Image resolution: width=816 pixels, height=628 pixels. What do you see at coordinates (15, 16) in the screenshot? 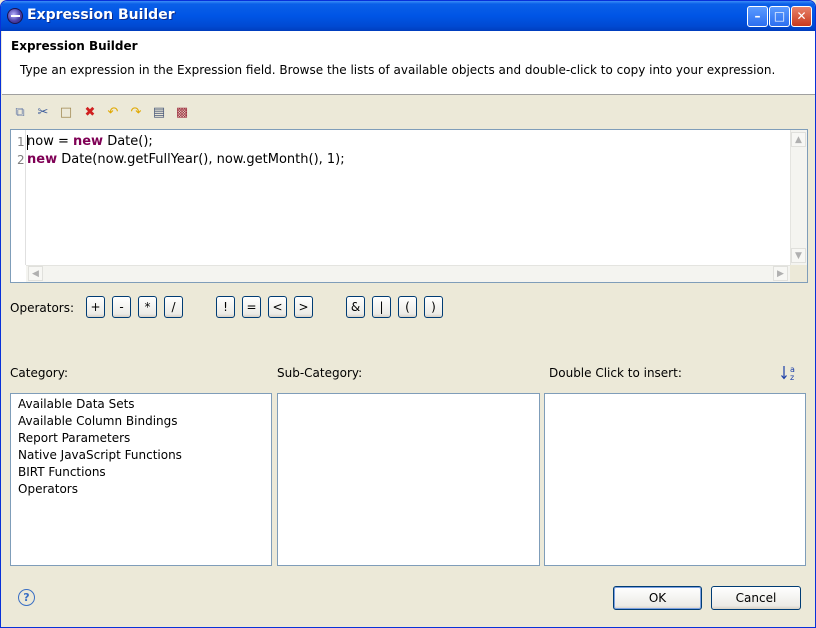
I see `eclipse-icon` at bounding box center [15, 16].